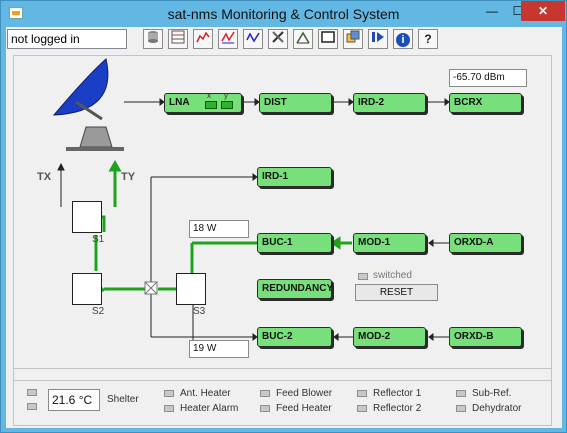  What do you see at coordinates (265, 393) in the screenshot?
I see `feed-blower-led` at bounding box center [265, 393].